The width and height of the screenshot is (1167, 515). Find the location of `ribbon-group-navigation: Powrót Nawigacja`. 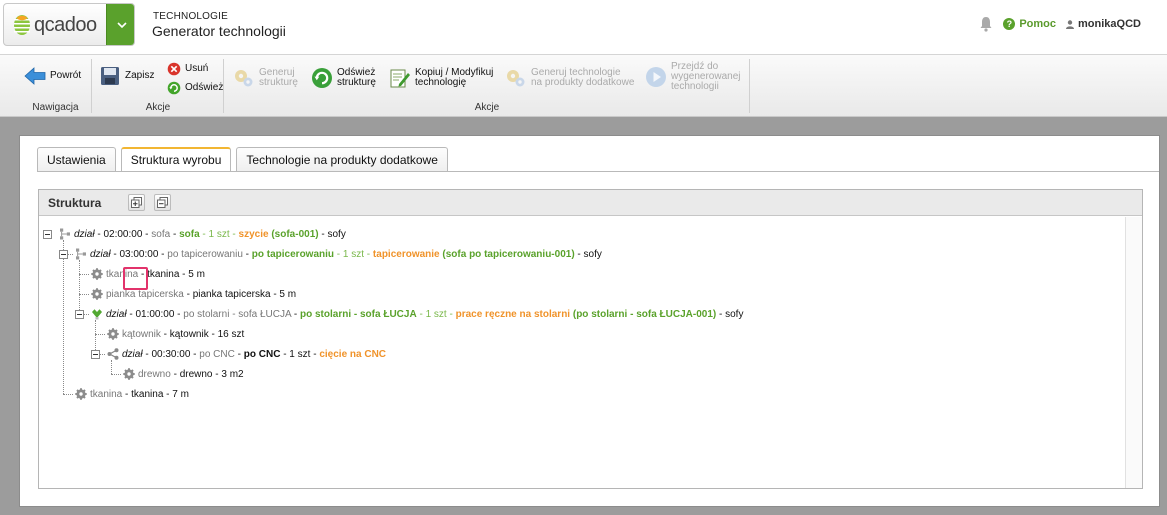

ribbon-group-navigation: Powrót Nawigacja is located at coordinates (56, 86).